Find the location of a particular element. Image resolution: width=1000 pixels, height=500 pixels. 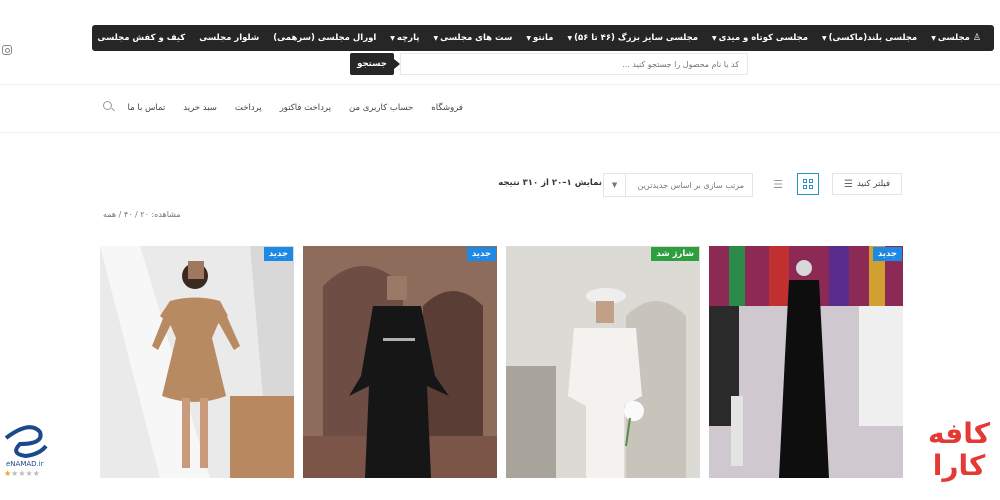

grid-icon is located at coordinates (808, 184).